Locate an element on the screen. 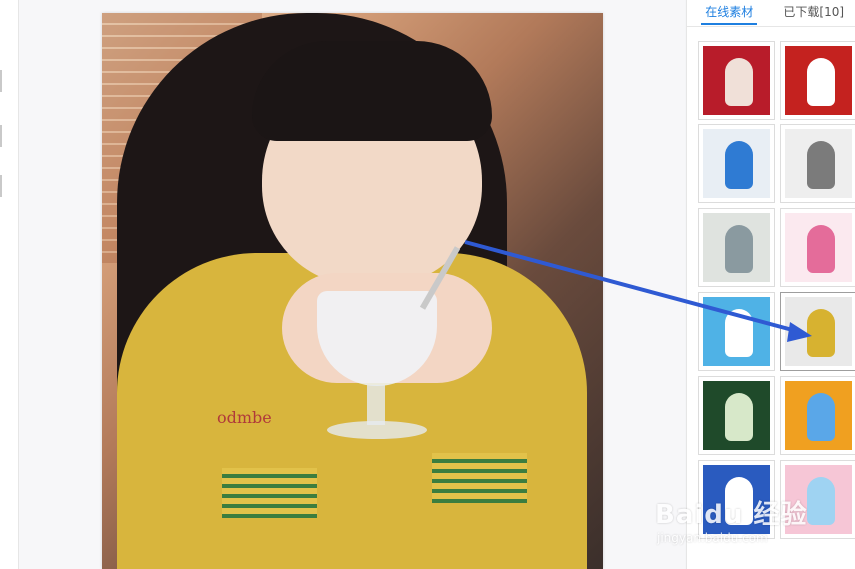 The width and height of the screenshot is (855, 569). active-tab-indicator is located at coordinates (729, 24).